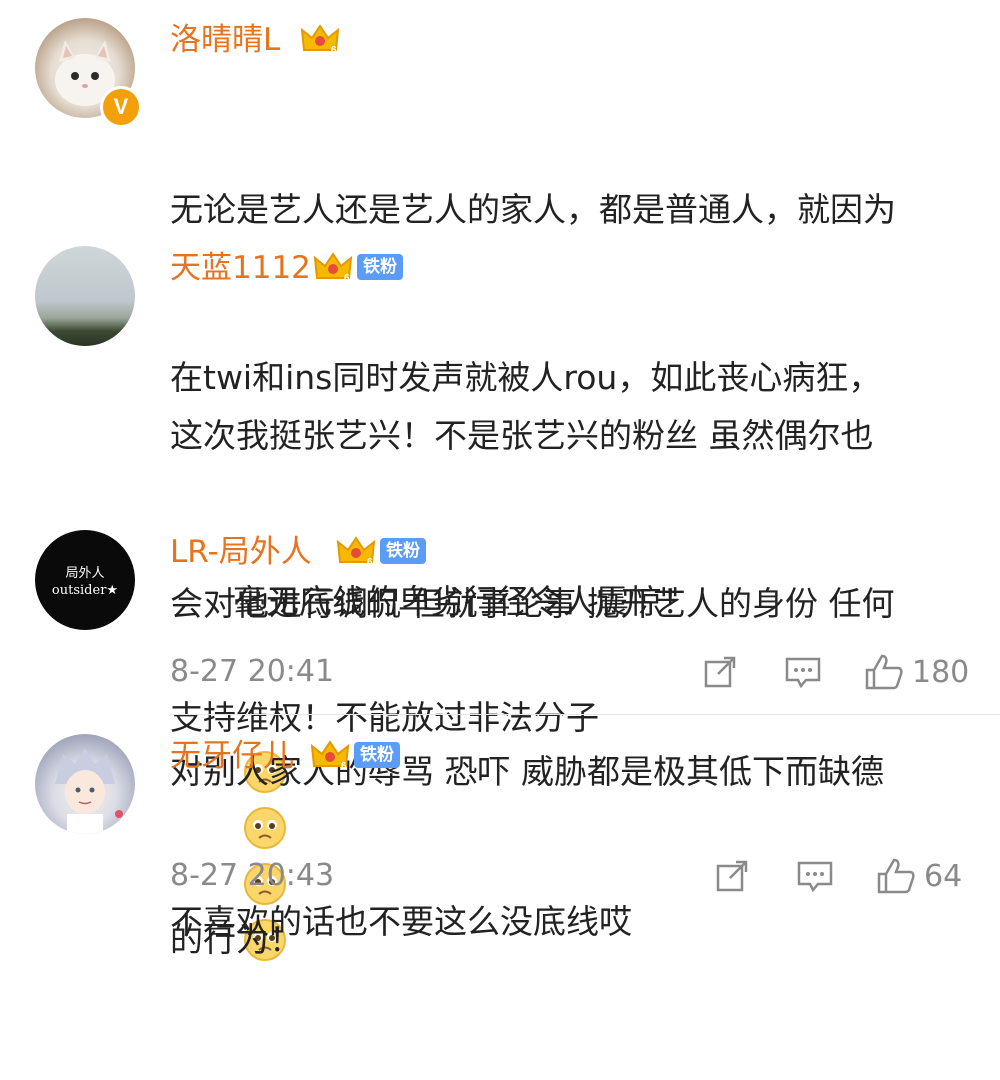  What do you see at coordinates (252, 671) in the screenshot?
I see `timestamp: 8-27 20:41` at bounding box center [252, 671].